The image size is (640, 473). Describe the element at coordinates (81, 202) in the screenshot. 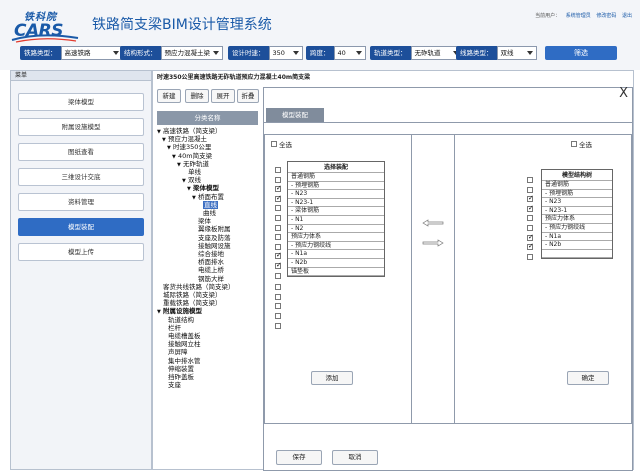

I see `sidebar-item-documents: 资料管理` at that location.